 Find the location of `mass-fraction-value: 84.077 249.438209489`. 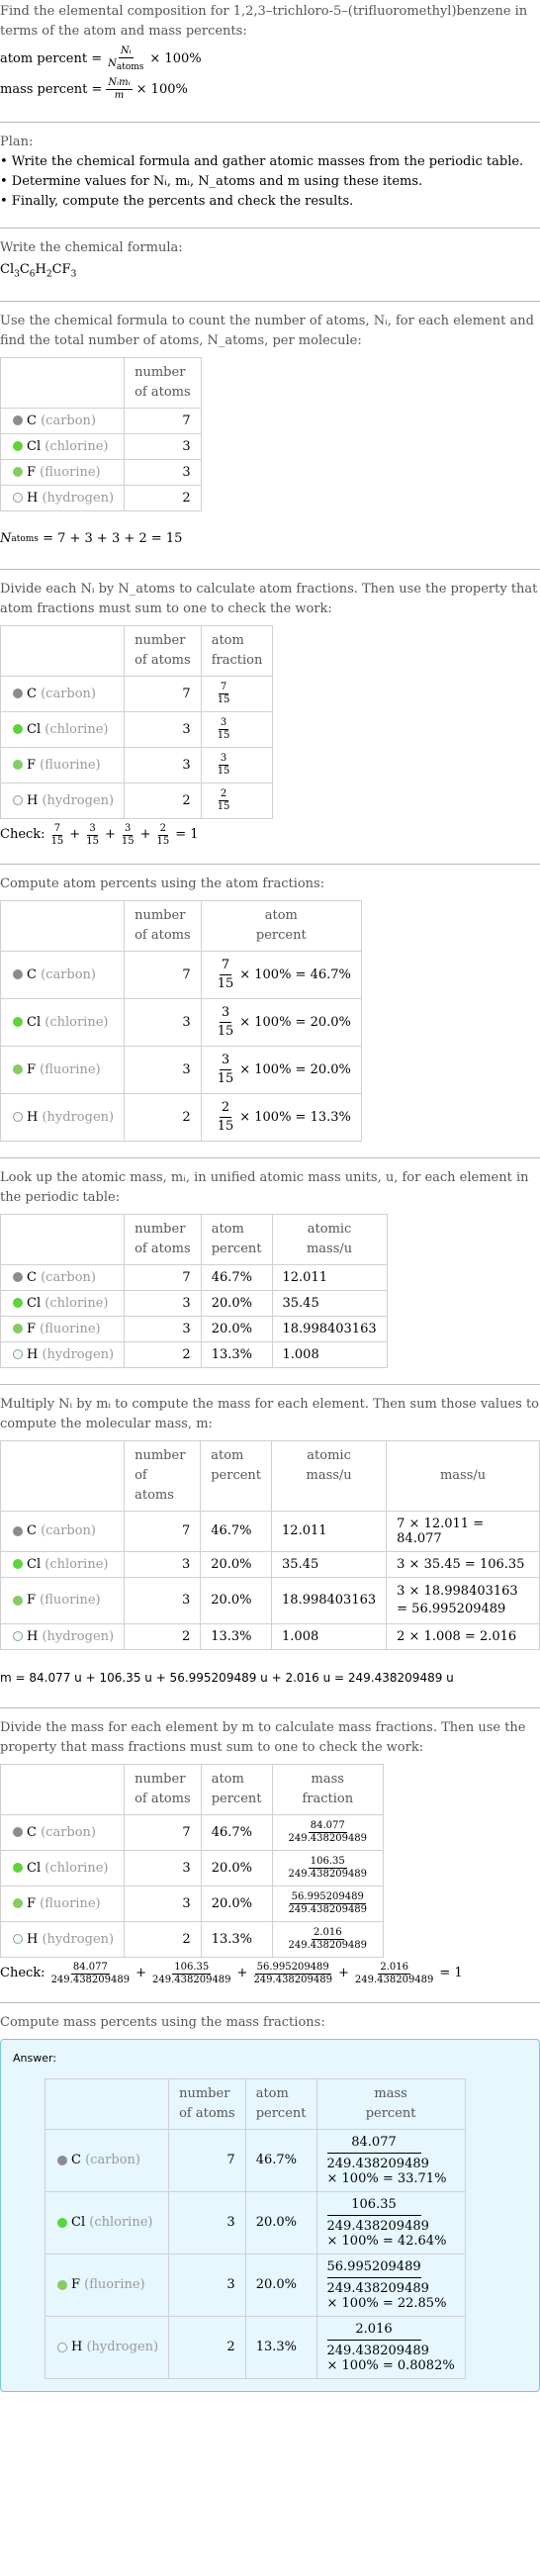

mass-fraction-value: 84.077 249.438209489 is located at coordinates (328, 1833).